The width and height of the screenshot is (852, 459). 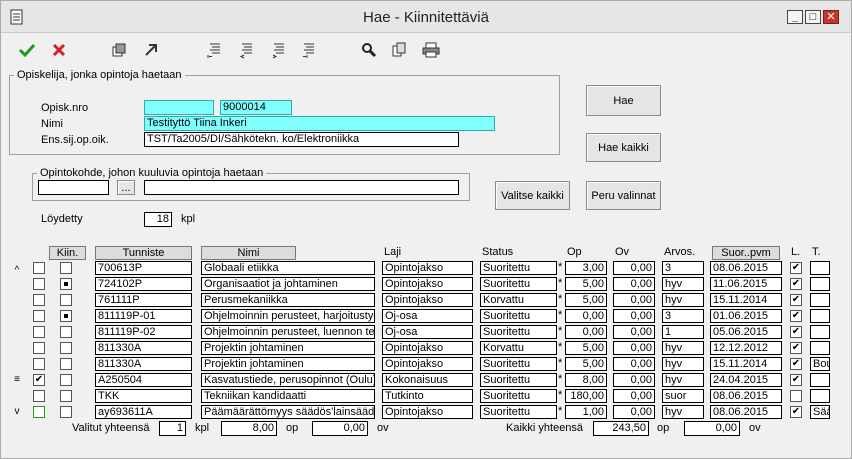 I want to click on restore-windows-icon, so click(x=119, y=50).